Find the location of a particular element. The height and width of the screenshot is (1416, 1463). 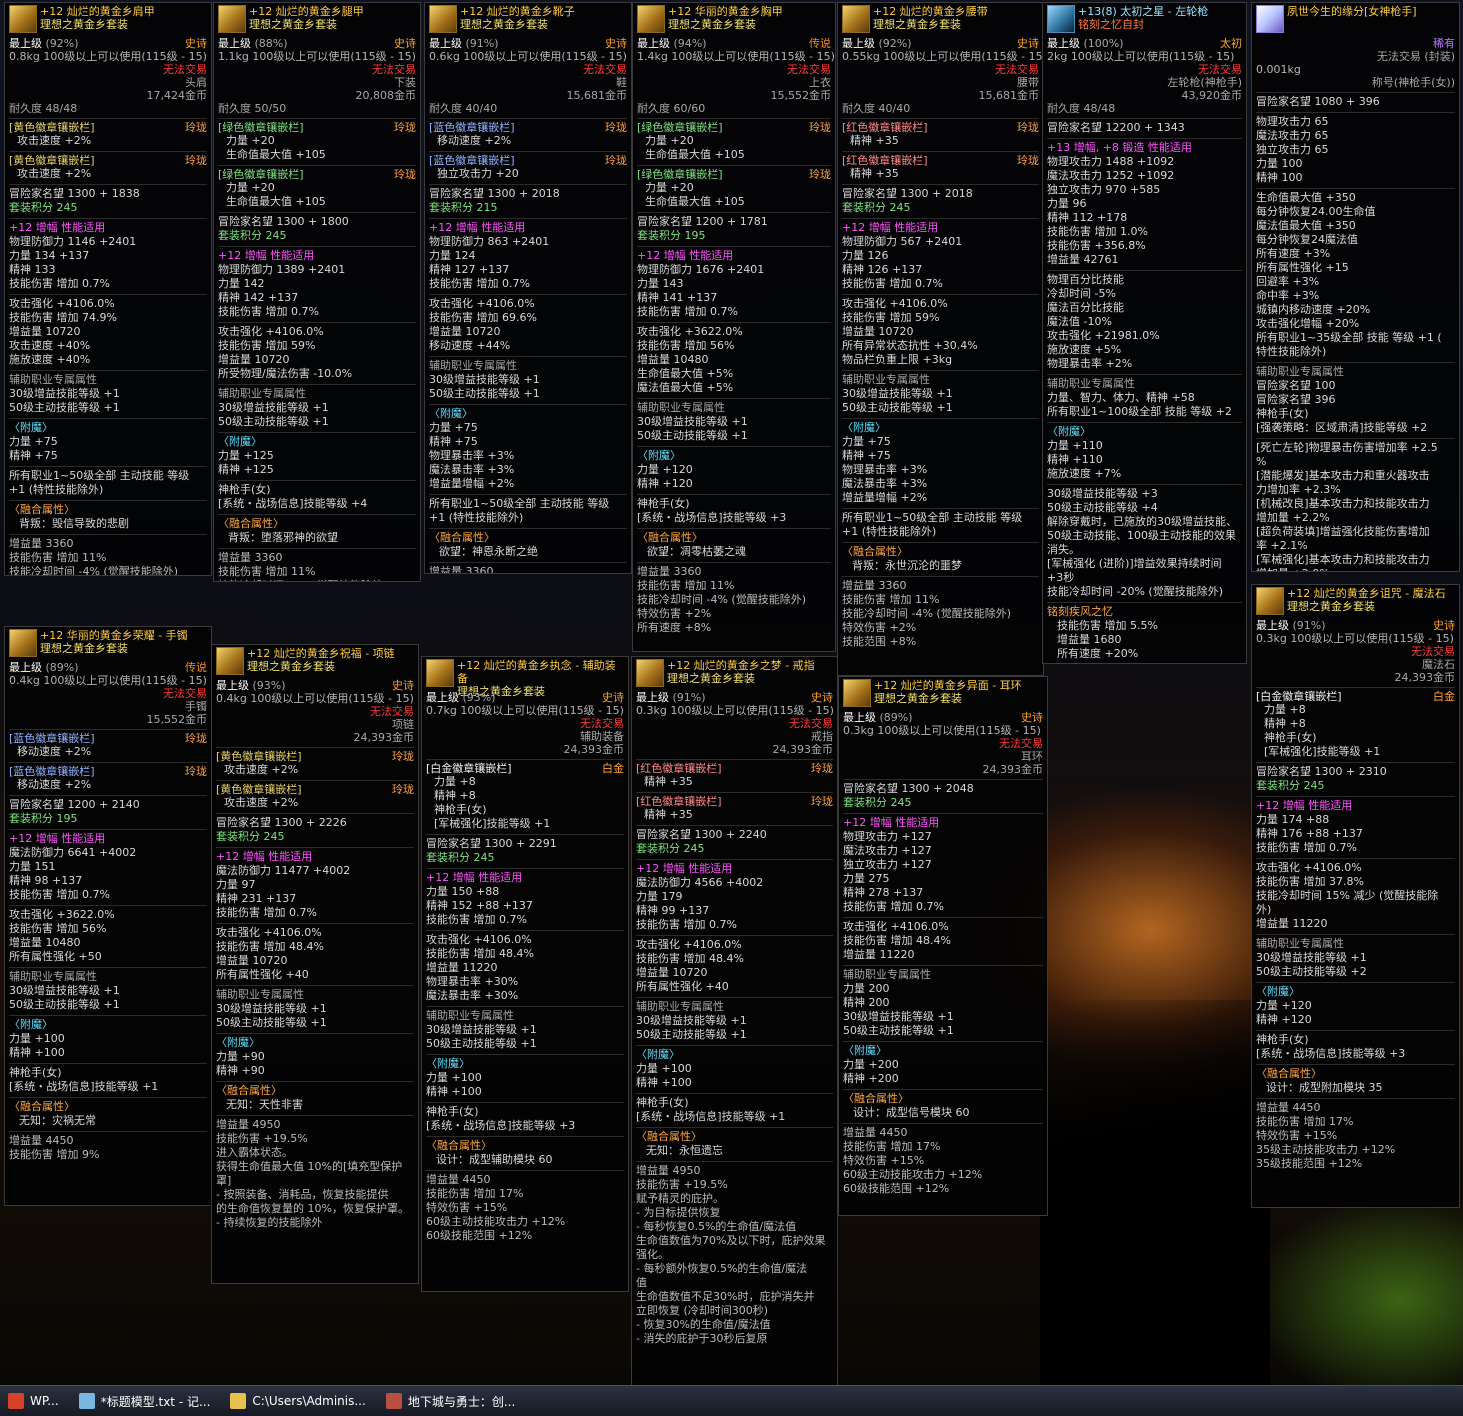

grade-percent: (91%) is located at coordinates (1309, 625).